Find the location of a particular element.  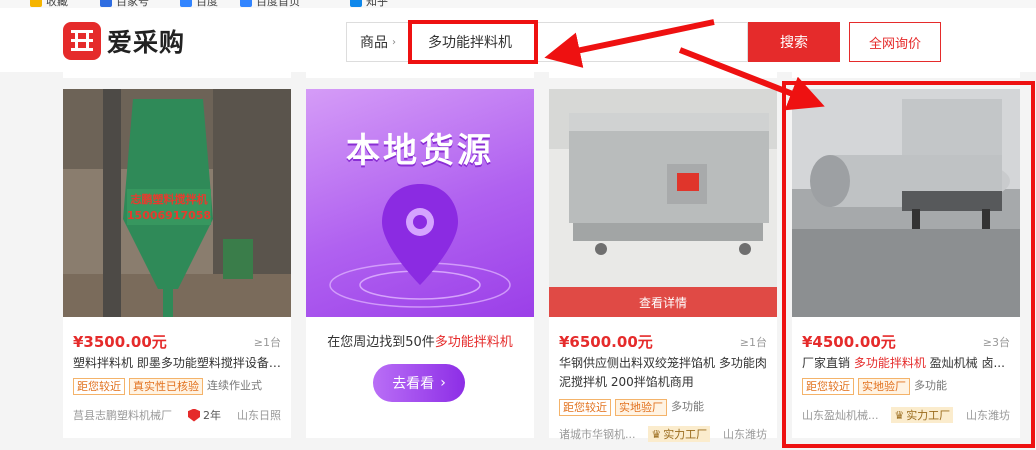

crown-icon: ♛ is located at coordinates (656, 434).